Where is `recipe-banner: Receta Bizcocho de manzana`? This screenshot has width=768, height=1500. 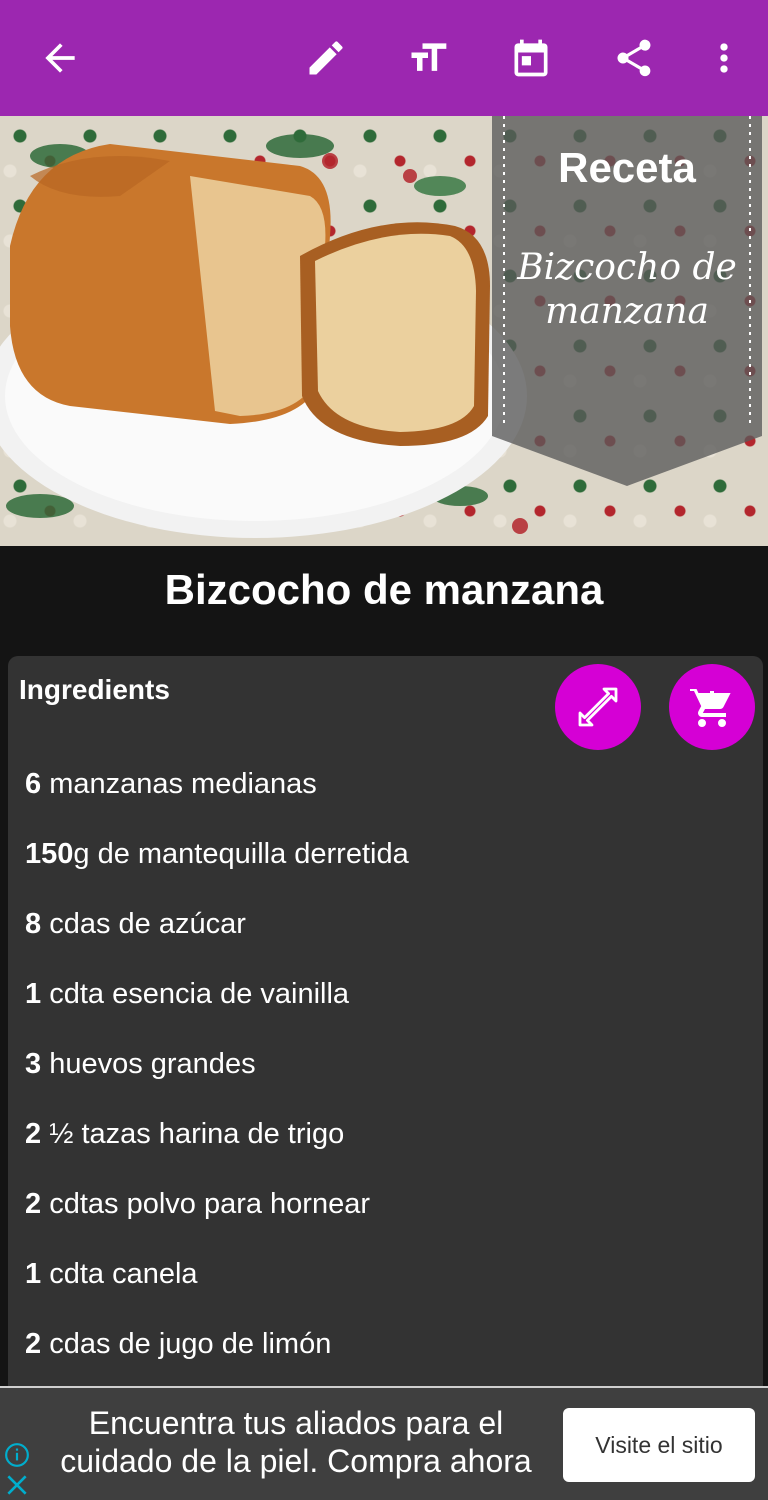
recipe-banner: Receta Bizcocho de manzana is located at coordinates (627, 316).